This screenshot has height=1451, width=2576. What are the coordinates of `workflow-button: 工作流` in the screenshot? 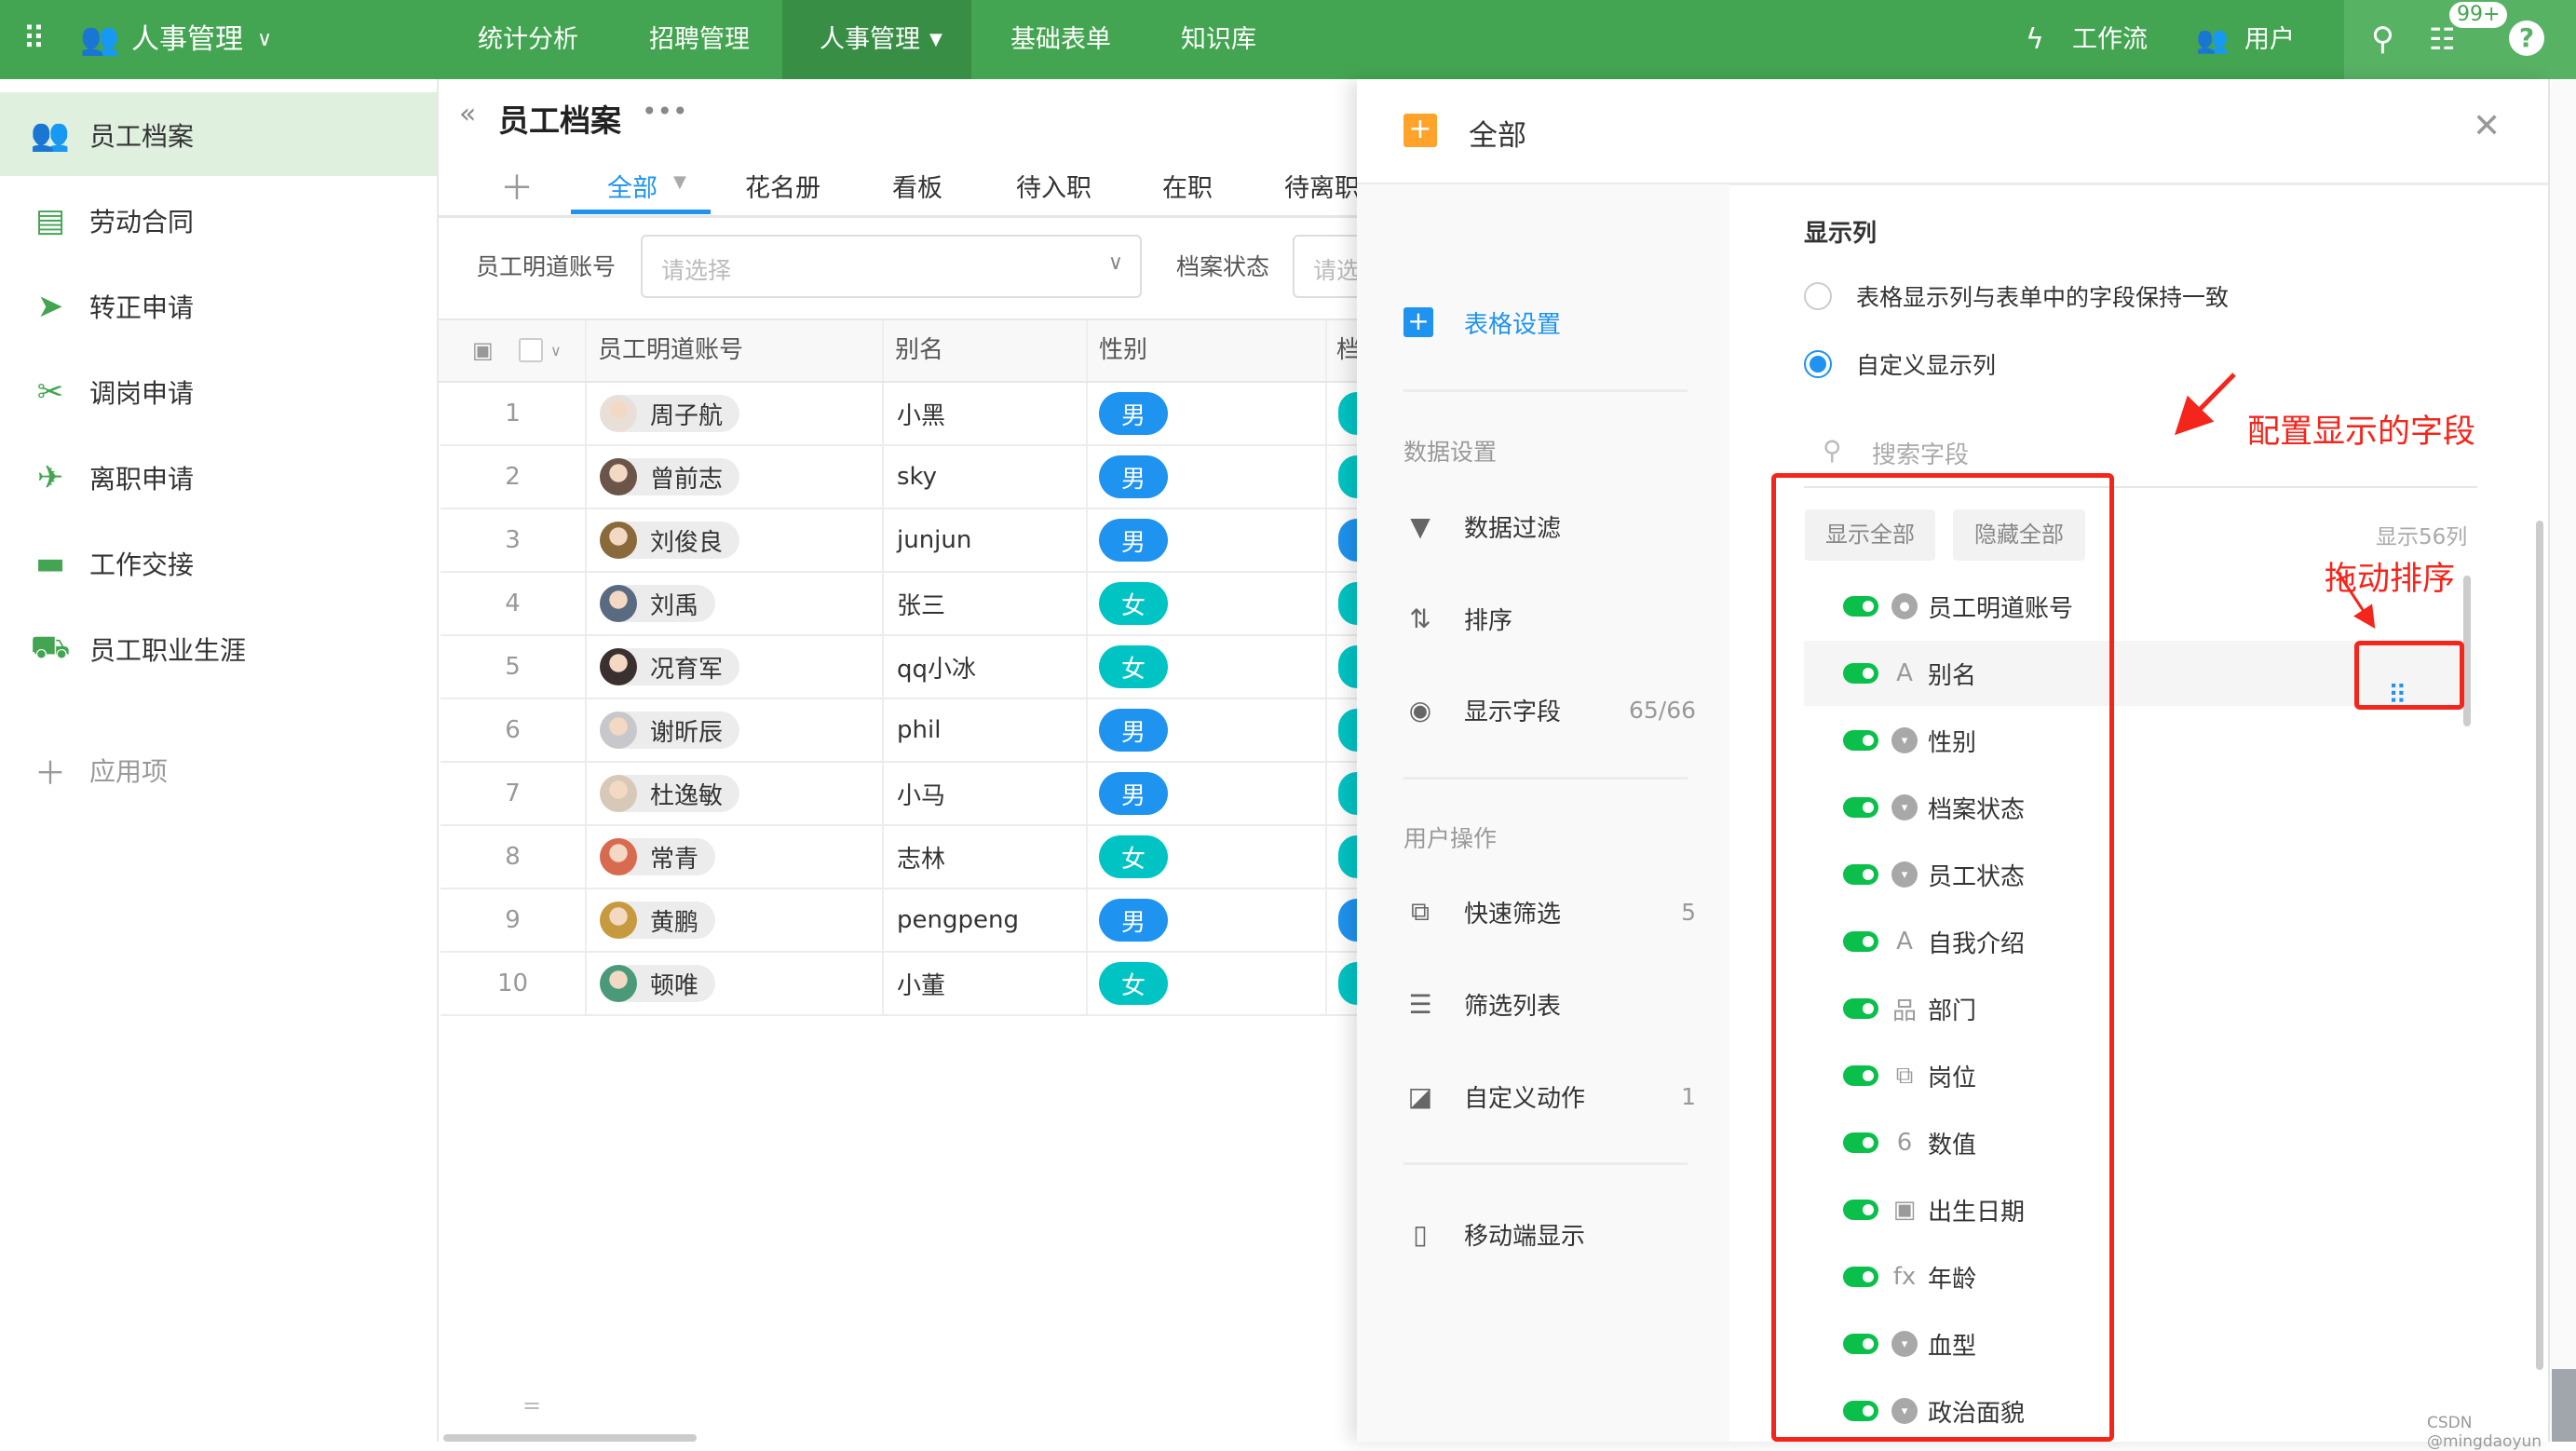 It's located at (2110, 39).